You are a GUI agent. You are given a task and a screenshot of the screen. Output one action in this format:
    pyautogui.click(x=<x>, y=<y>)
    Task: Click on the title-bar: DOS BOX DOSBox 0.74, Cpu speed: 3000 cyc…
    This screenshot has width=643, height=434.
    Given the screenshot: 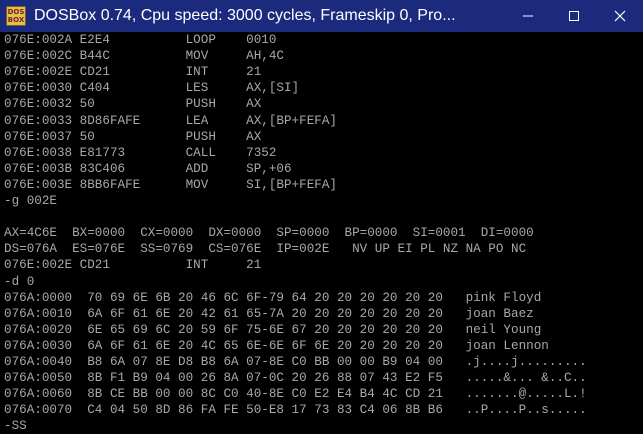 What is the action you would take?
    pyautogui.click(x=321, y=16)
    